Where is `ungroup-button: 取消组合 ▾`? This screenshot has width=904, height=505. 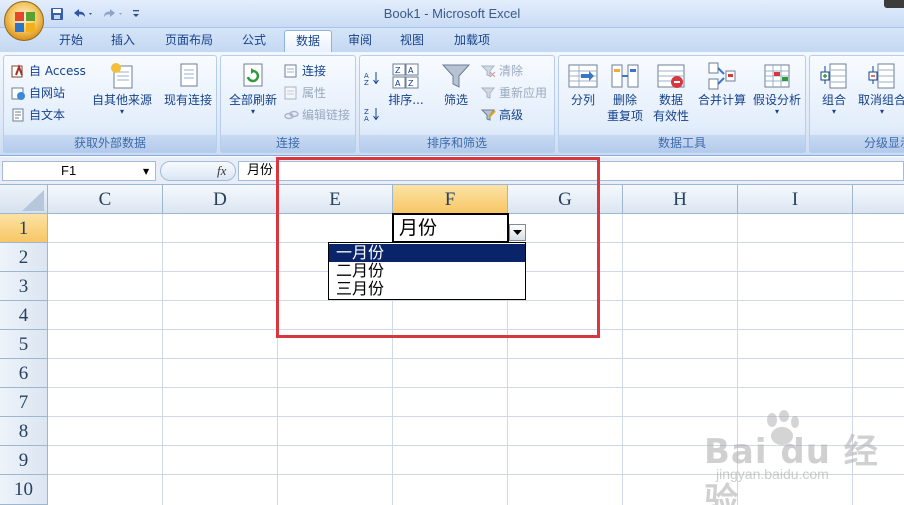 ungroup-button: 取消组合 ▾ is located at coordinates (880, 88).